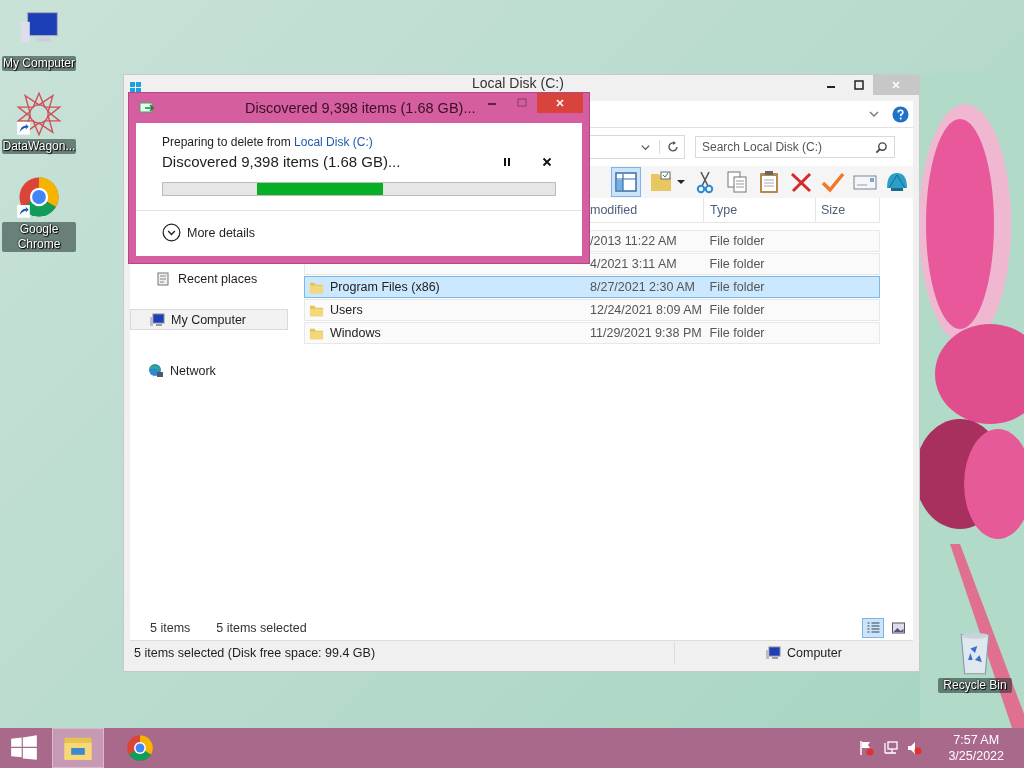 The image size is (1024, 768). Describe the element at coordinates (78, 748) in the screenshot. I see `file-explorer-taskbar-button` at that location.